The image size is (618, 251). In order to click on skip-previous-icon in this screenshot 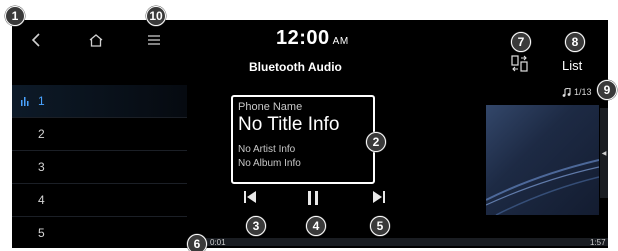, I will do `click(250, 197)`.